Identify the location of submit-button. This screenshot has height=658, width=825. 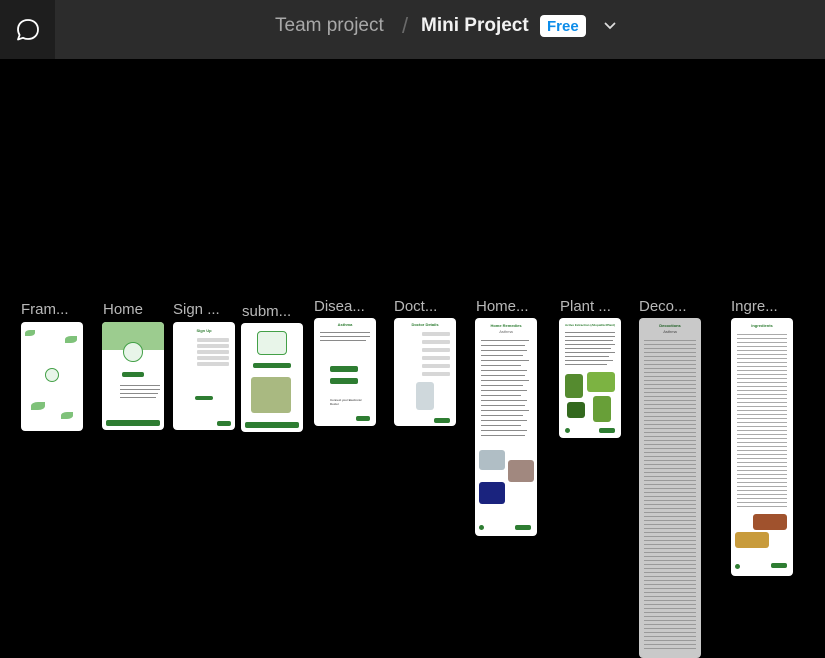
(204, 398).